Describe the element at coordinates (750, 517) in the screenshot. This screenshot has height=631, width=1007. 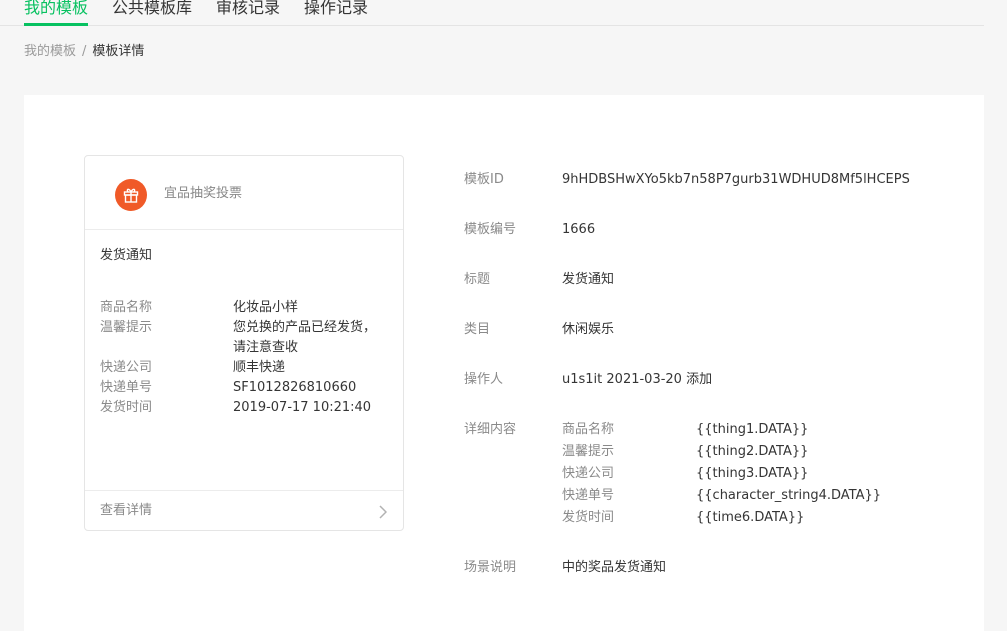
I see `detail-field-value: {{time6.DATA}}` at that location.